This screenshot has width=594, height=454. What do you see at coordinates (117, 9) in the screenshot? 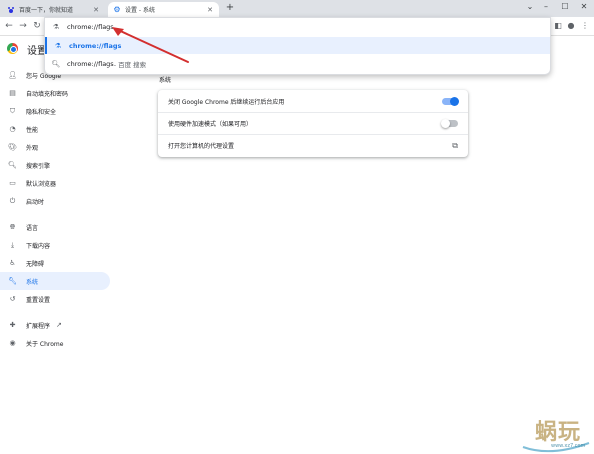
I see `gear-icon: ⚙` at bounding box center [117, 9].